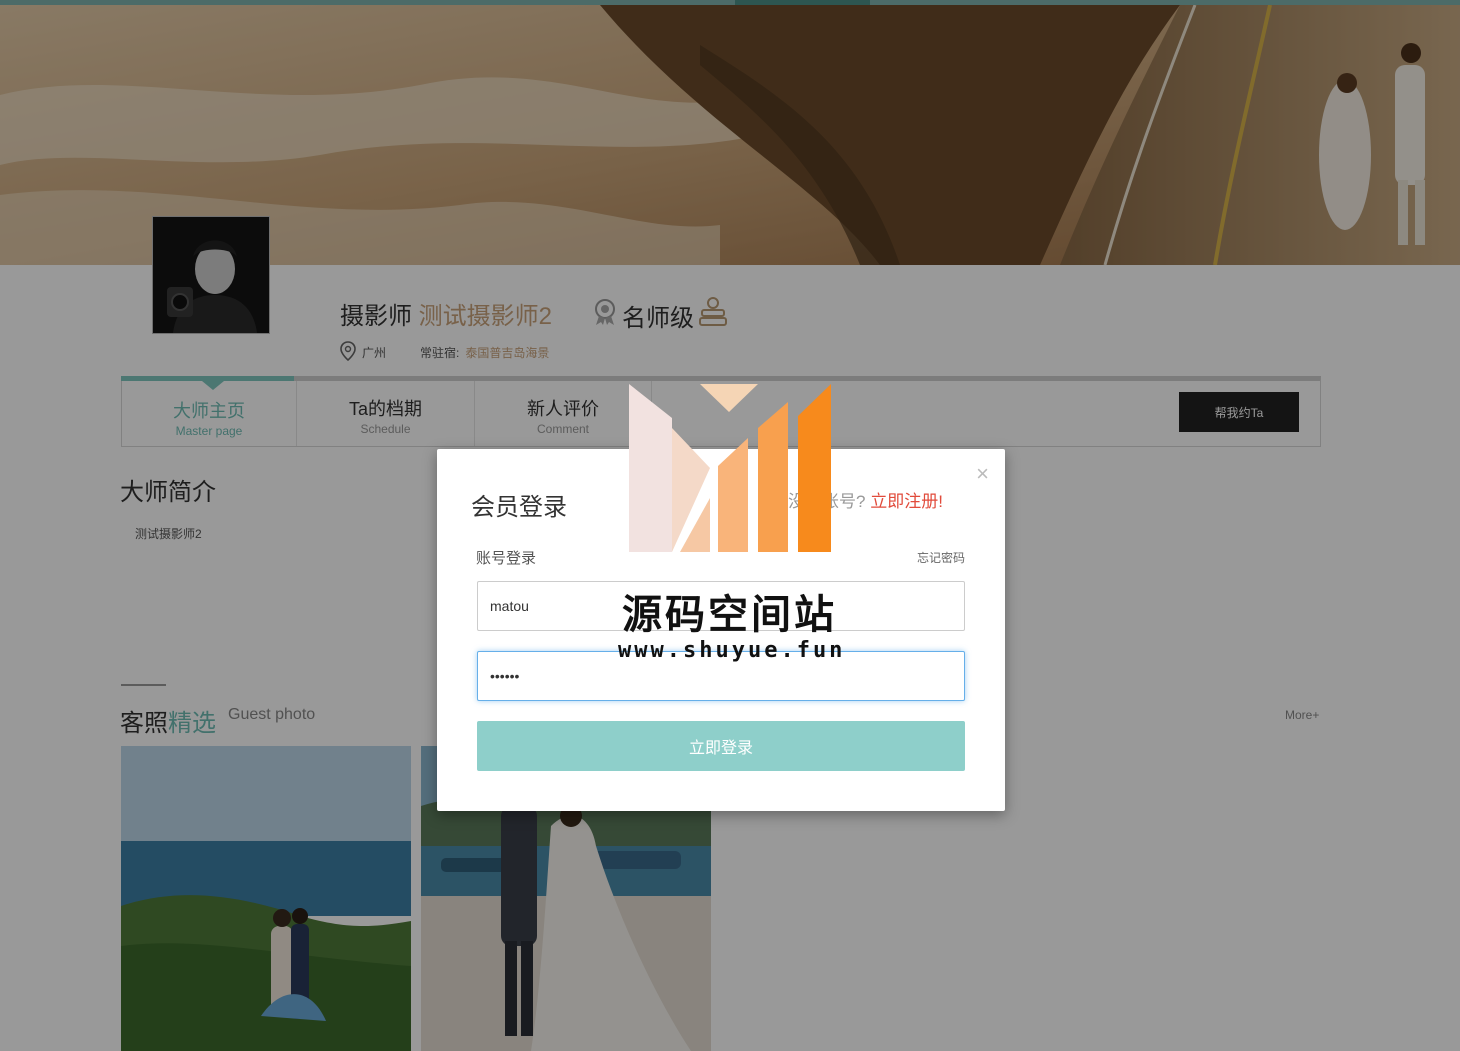 The height and width of the screenshot is (1051, 1460). What do you see at coordinates (941, 557) in the screenshot?
I see `forgot-password-link: 忘记密码` at bounding box center [941, 557].